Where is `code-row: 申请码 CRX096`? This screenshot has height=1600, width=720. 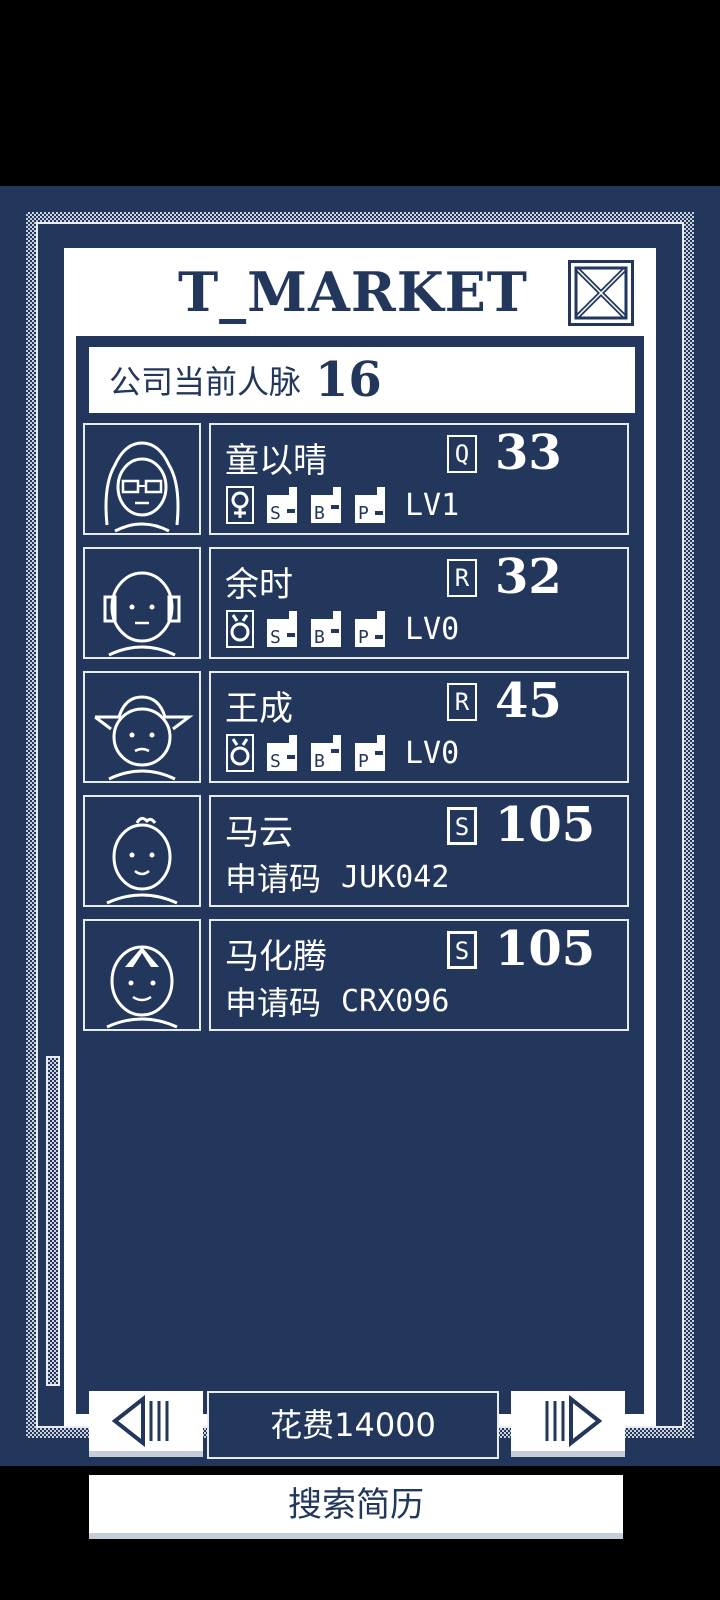
code-row: 申请码 CRX096 is located at coordinates (337, 1002).